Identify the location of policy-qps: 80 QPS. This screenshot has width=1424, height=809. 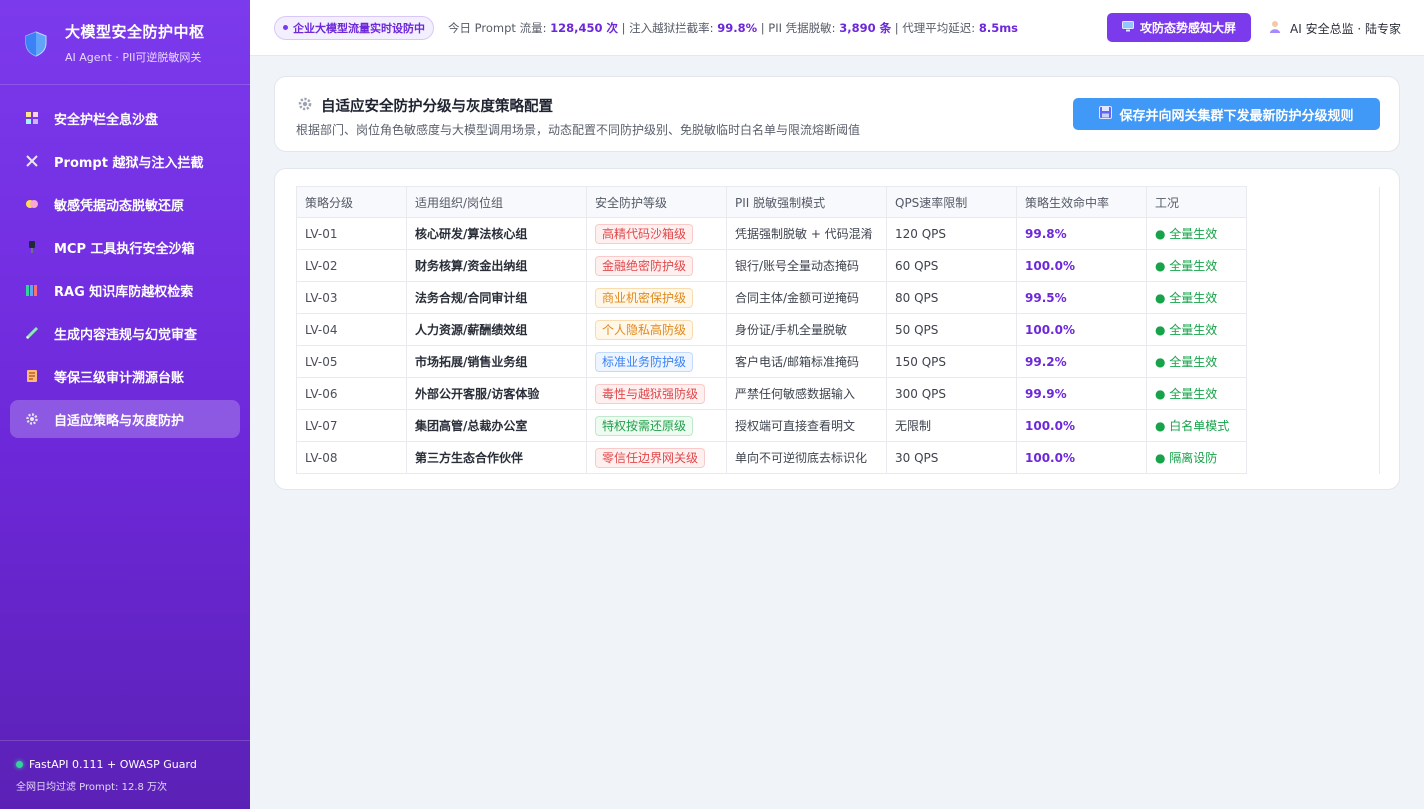
(951, 297).